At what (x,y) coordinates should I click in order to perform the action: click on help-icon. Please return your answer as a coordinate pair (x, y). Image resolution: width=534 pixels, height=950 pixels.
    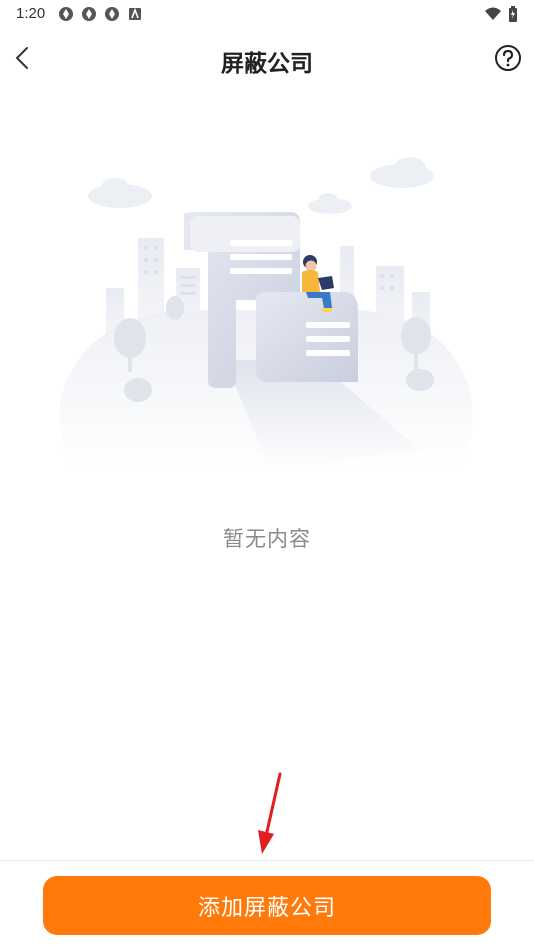
    Looking at the image, I should click on (508, 58).